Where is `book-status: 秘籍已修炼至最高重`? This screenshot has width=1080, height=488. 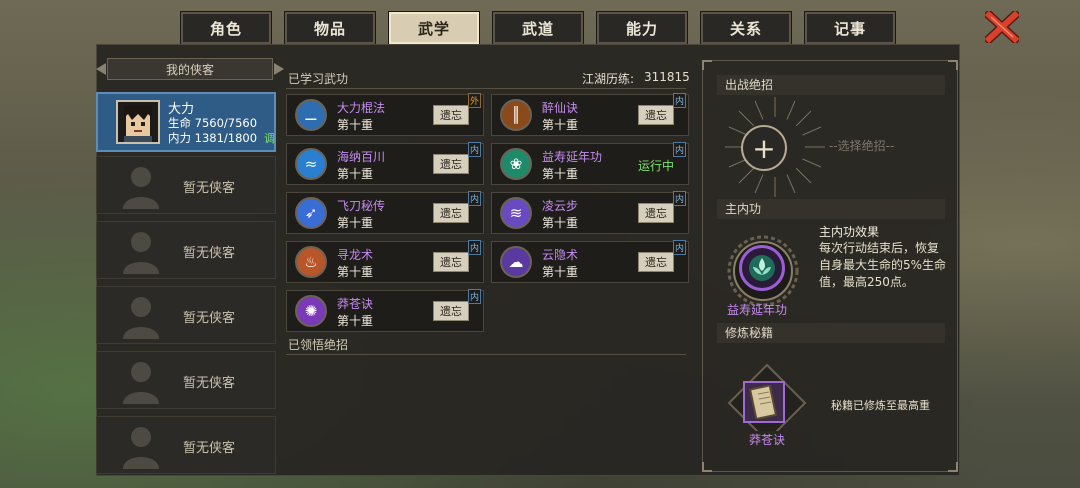
book-status: 秘籍已修炼至最高重 is located at coordinates (880, 405).